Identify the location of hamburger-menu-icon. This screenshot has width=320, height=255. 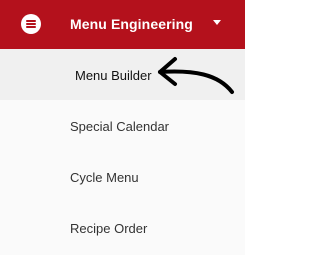
(31, 24).